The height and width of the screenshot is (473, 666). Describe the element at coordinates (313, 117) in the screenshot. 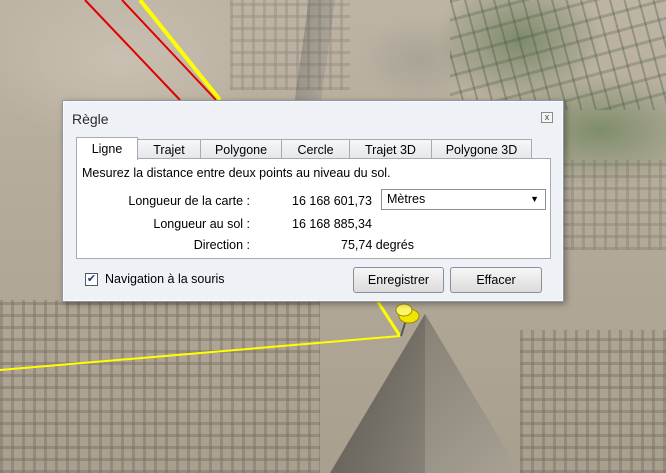

I see `dialog-titlebar: Règle x` at that location.